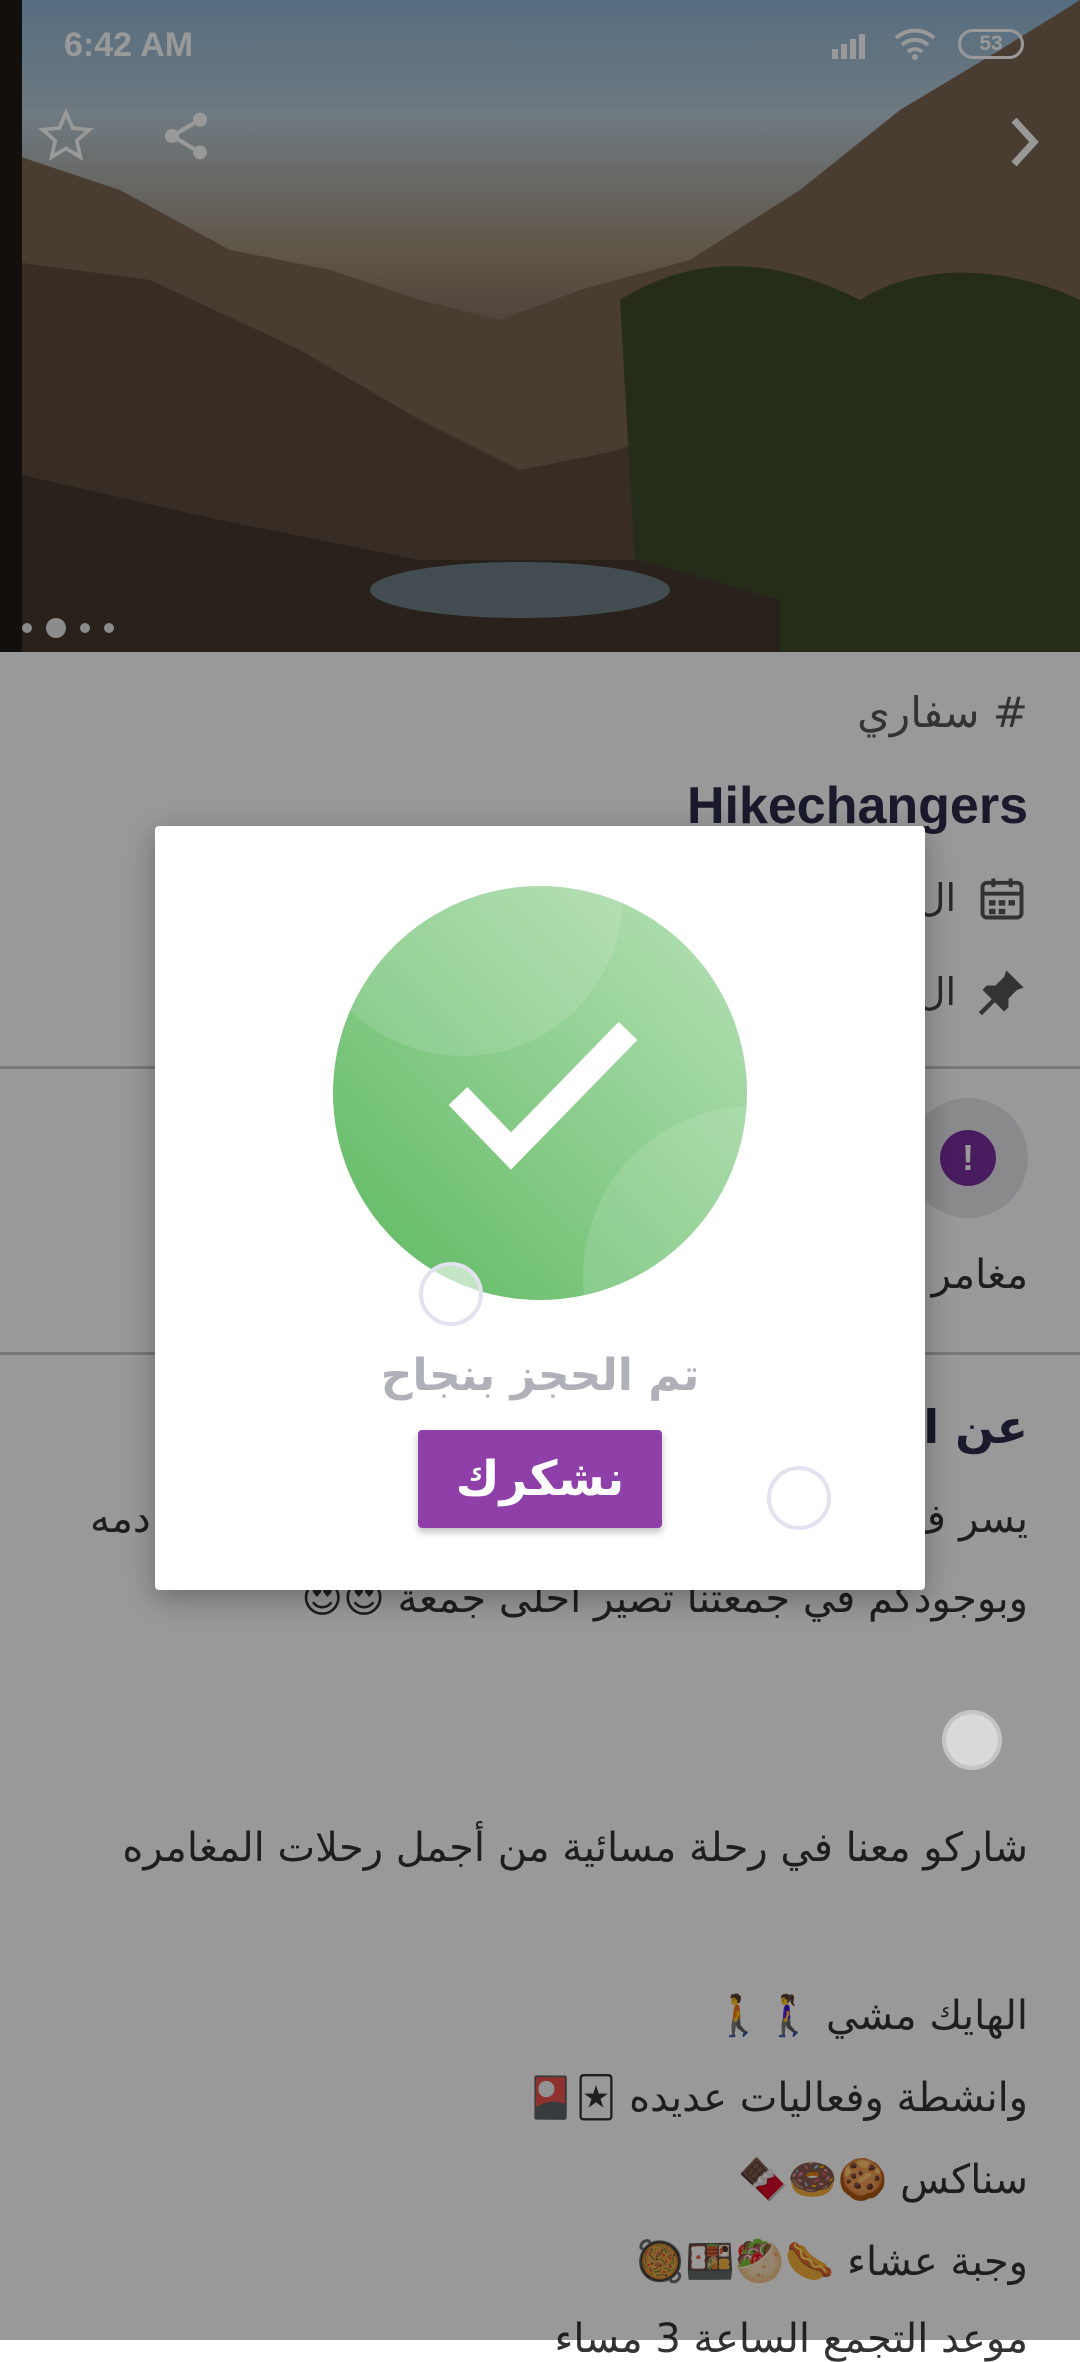  What do you see at coordinates (540, 1093) in the screenshot?
I see `success-check-badge` at bounding box center [540, 1093].